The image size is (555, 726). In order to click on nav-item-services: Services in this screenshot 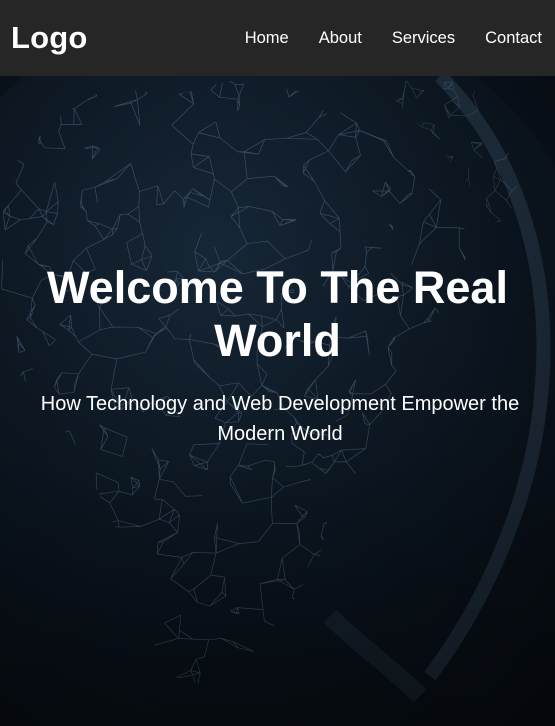, I will do `click(423, 38)`.